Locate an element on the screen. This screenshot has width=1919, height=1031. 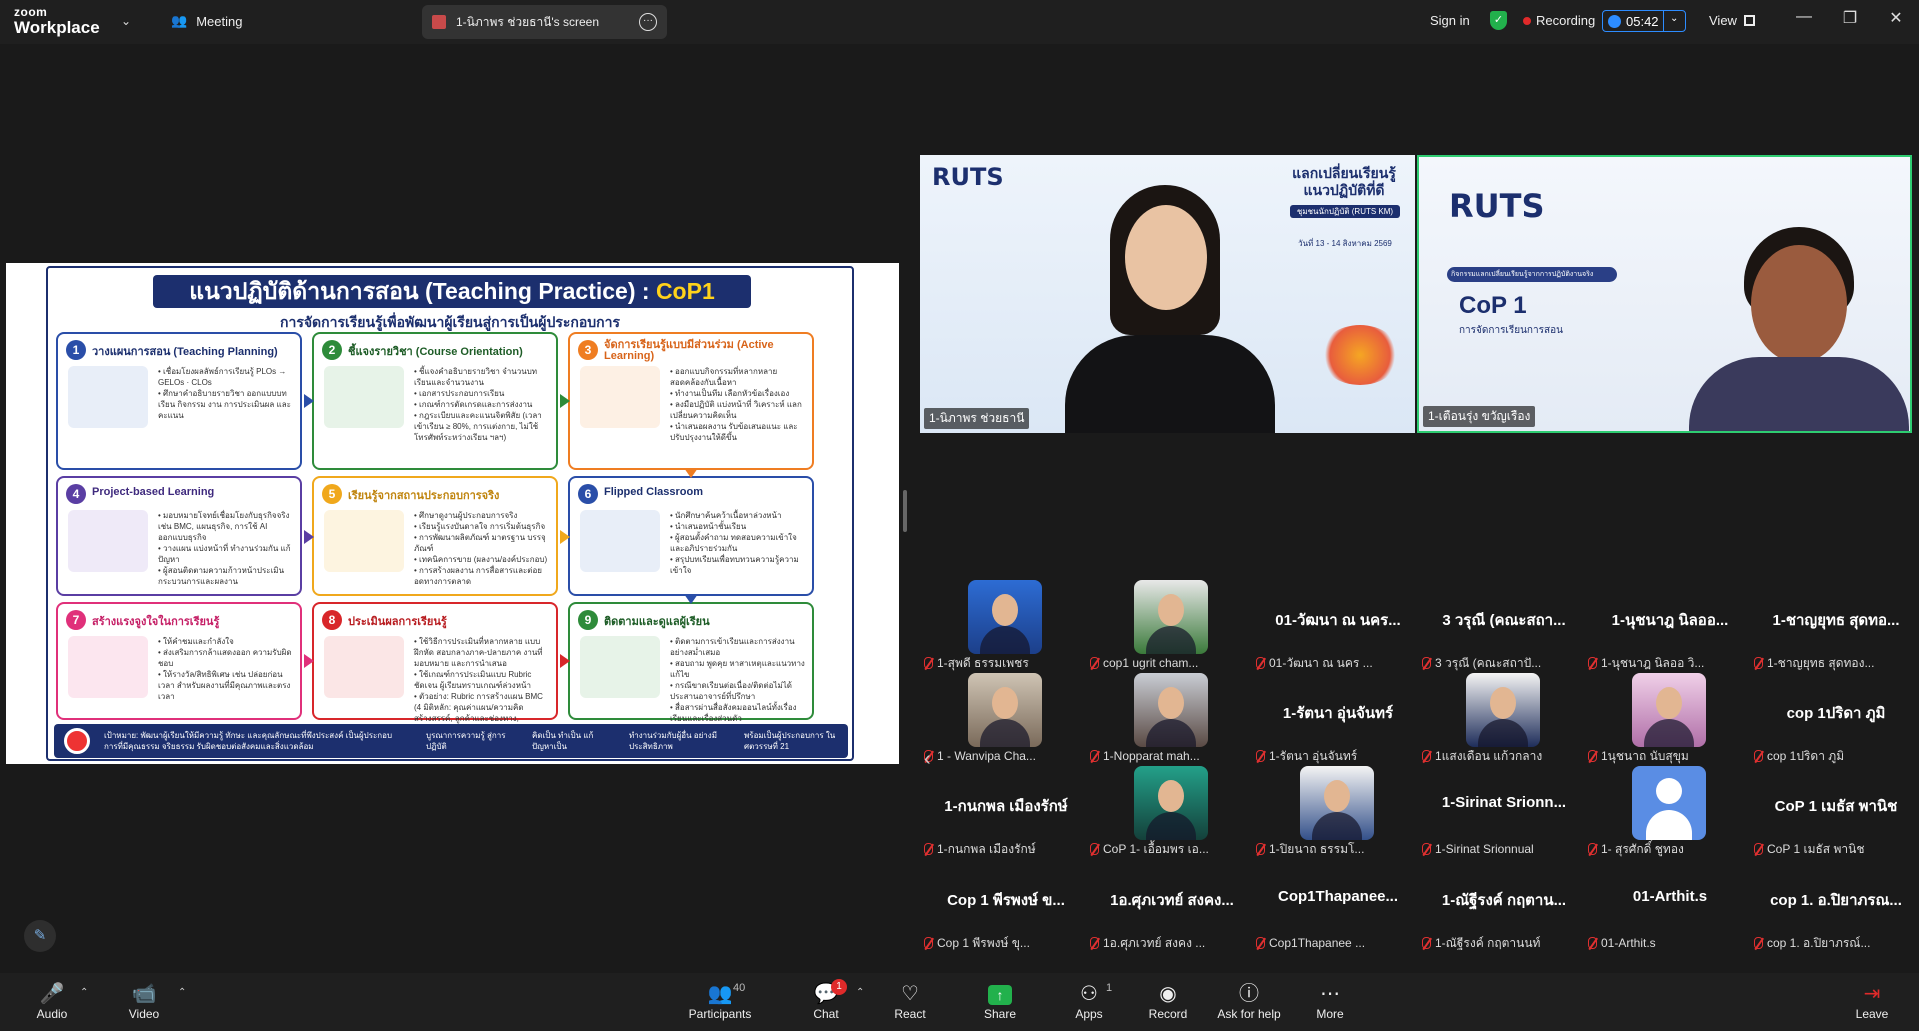
timer-value: 05:42 is located at coordinates (1642, 21).